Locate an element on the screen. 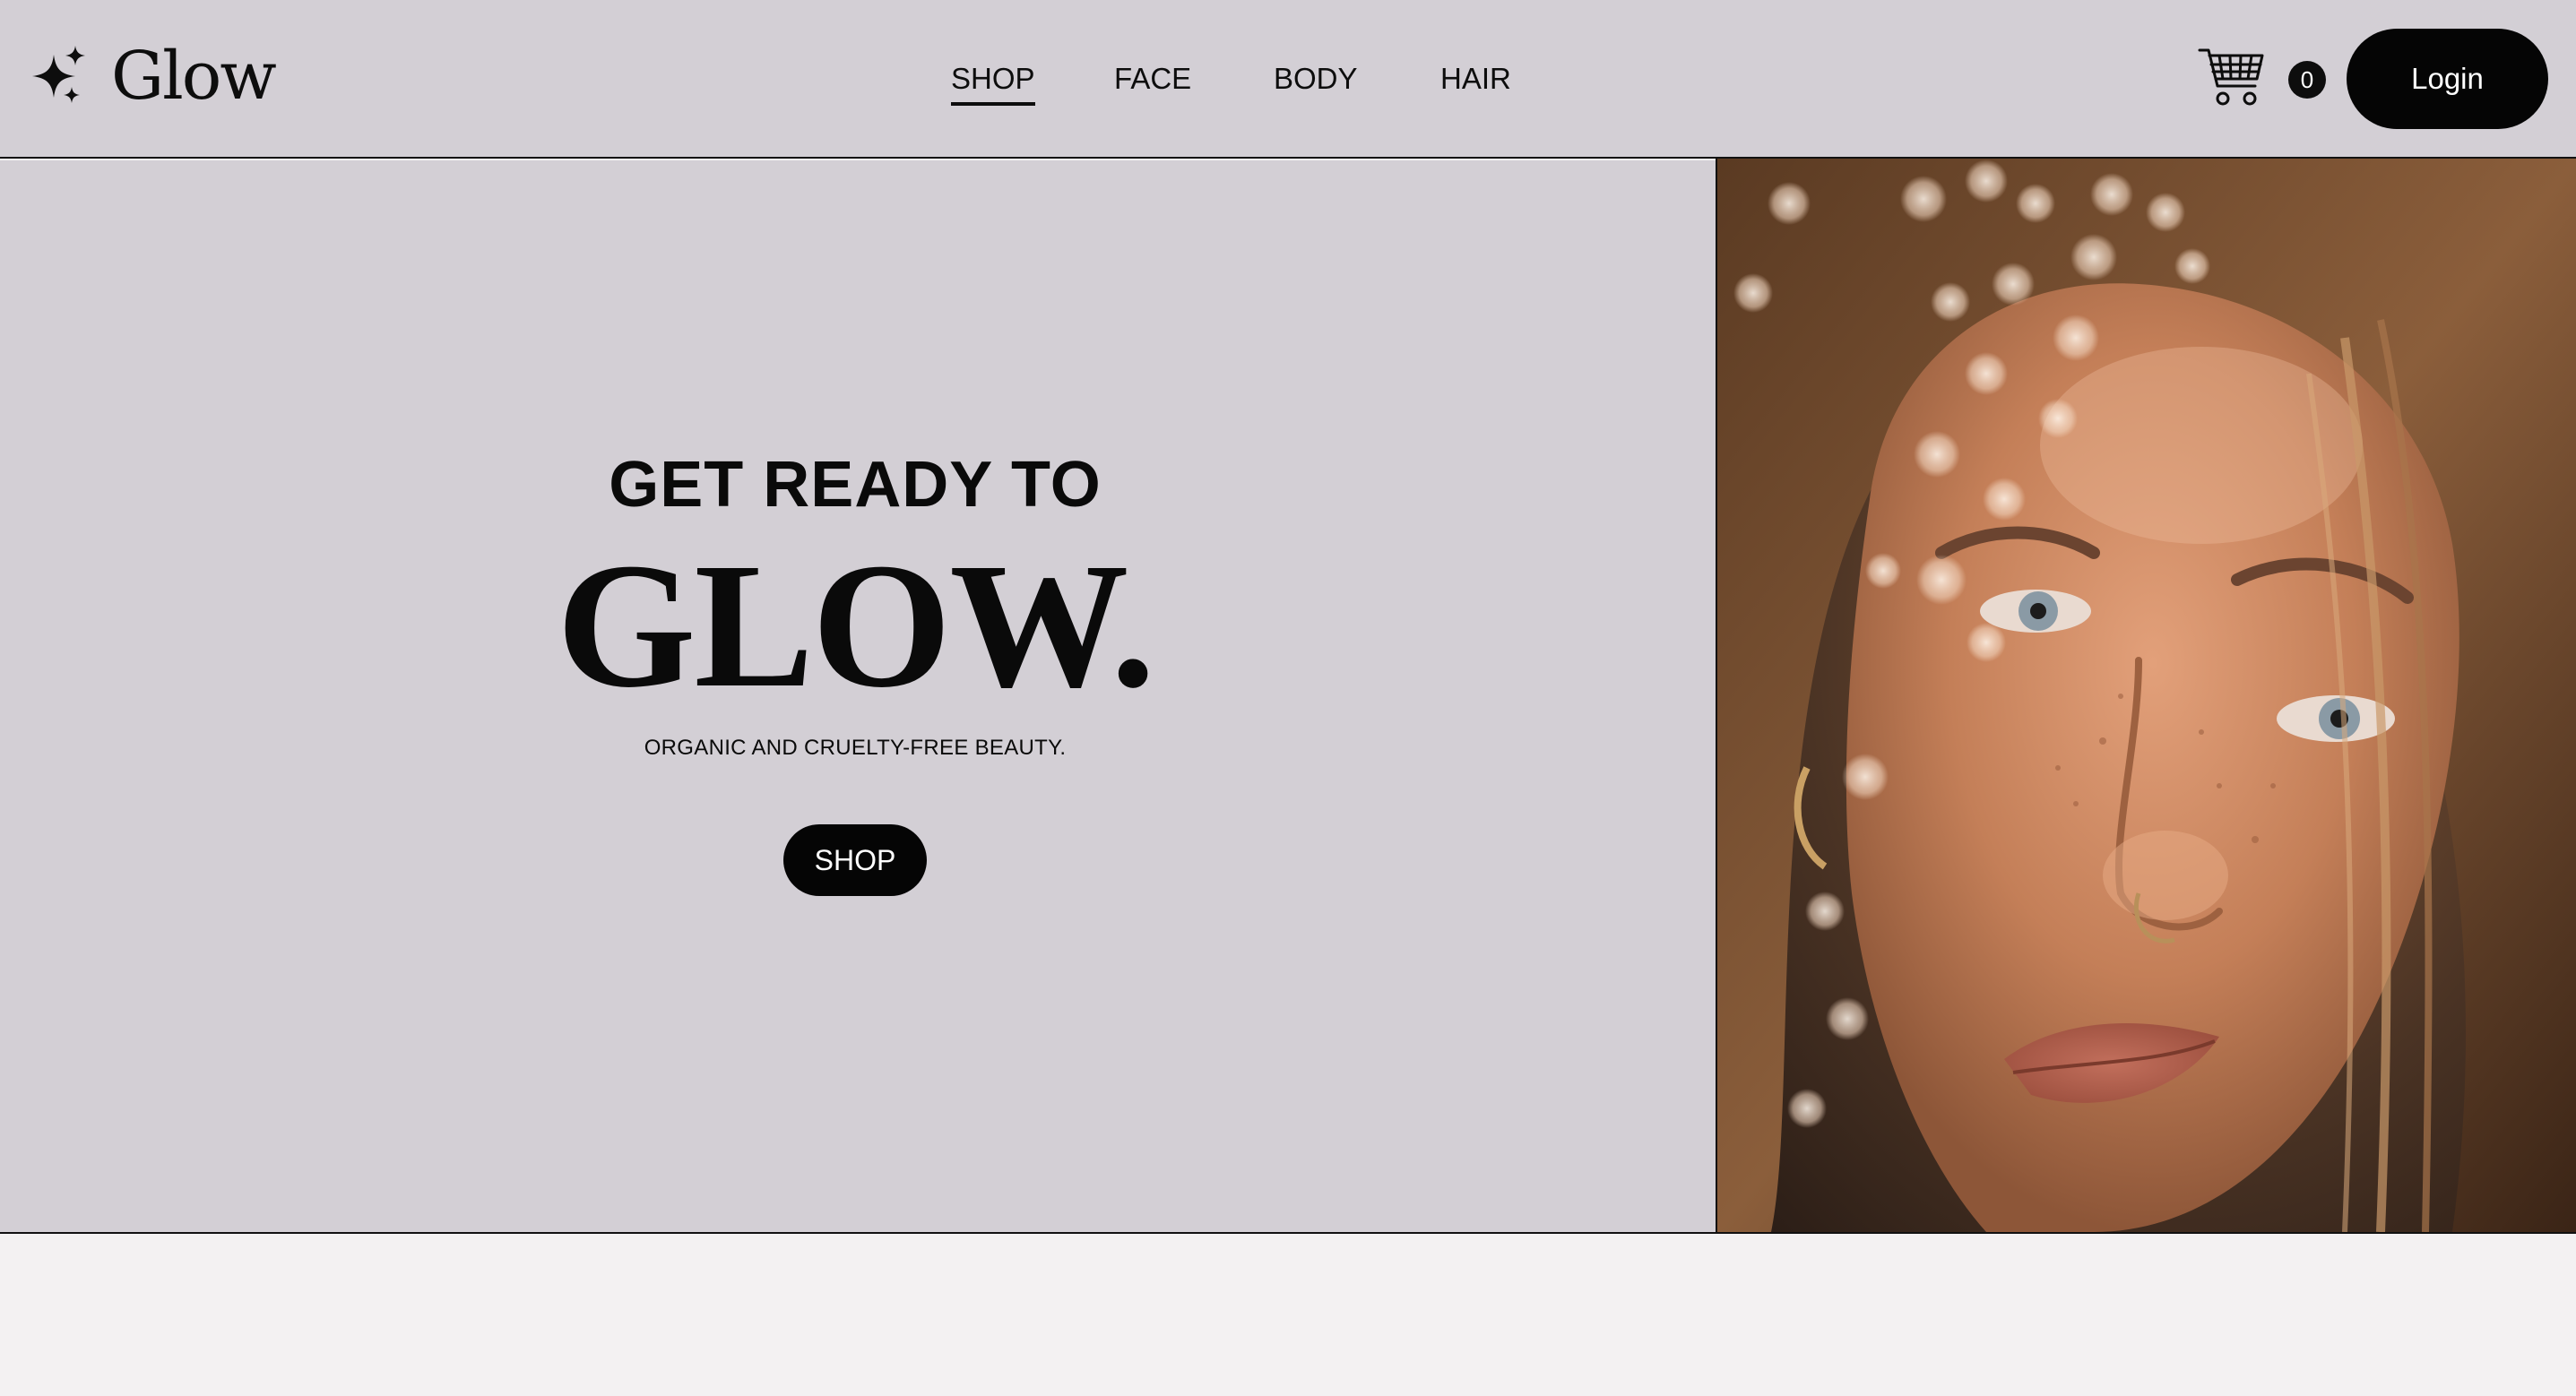 This screenshot has width=2576, height=1396. nav-item-shop: SHOP is located at coordinates (993, 81).